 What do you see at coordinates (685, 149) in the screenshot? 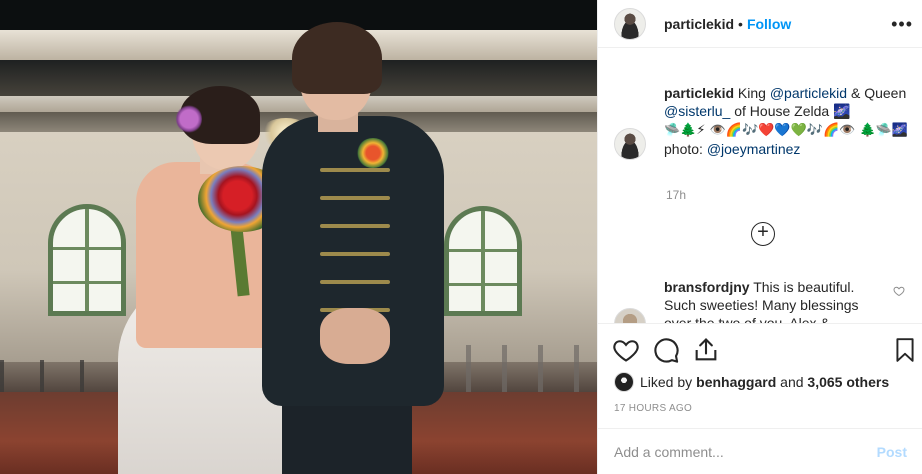
I see `photo-credit-label: photo:` at bounding box center [685, 149].